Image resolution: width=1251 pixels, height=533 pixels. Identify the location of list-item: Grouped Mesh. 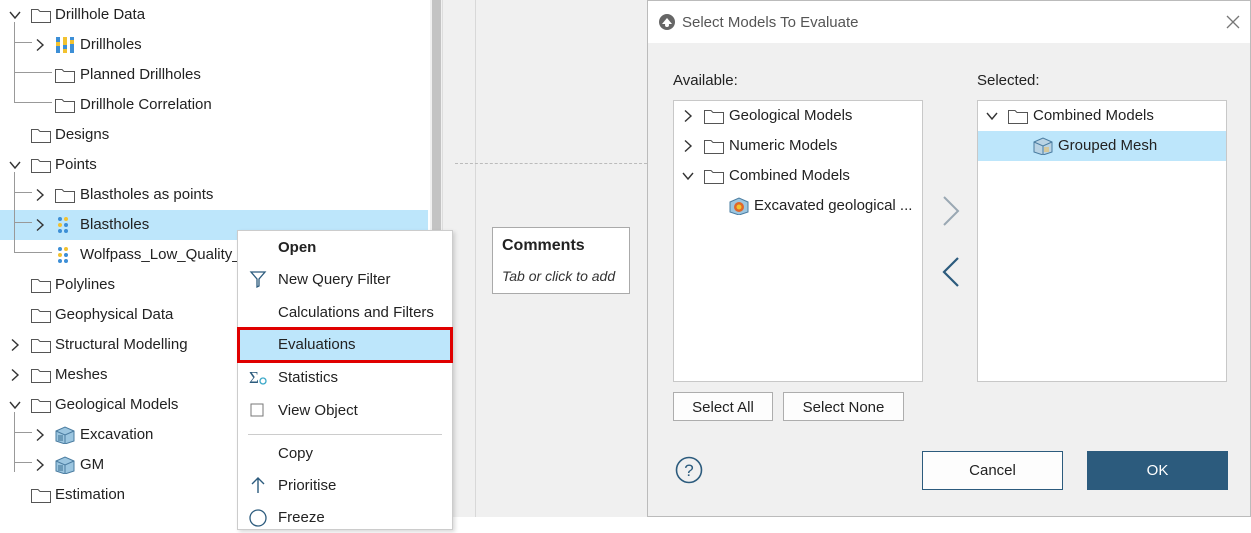
(1102, 146).